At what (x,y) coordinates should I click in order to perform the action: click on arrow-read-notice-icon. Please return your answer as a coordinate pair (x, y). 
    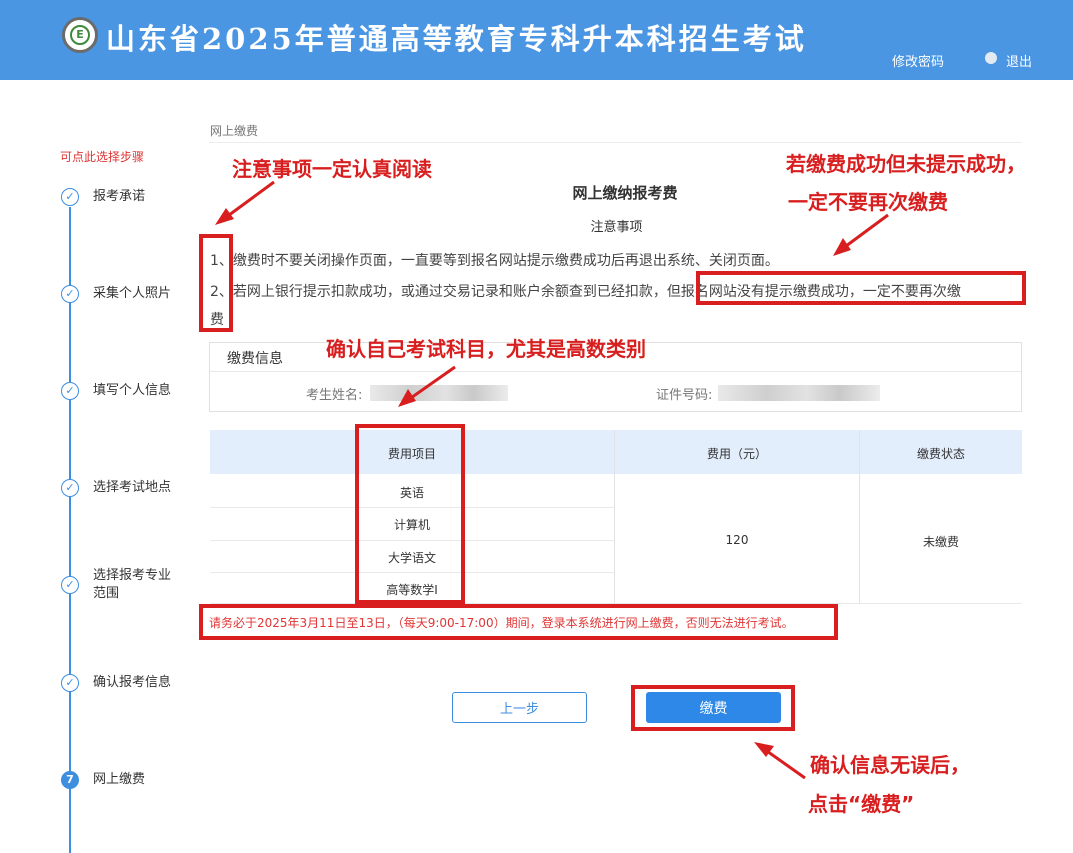
    Looking at the image, I should click on (245, 202).